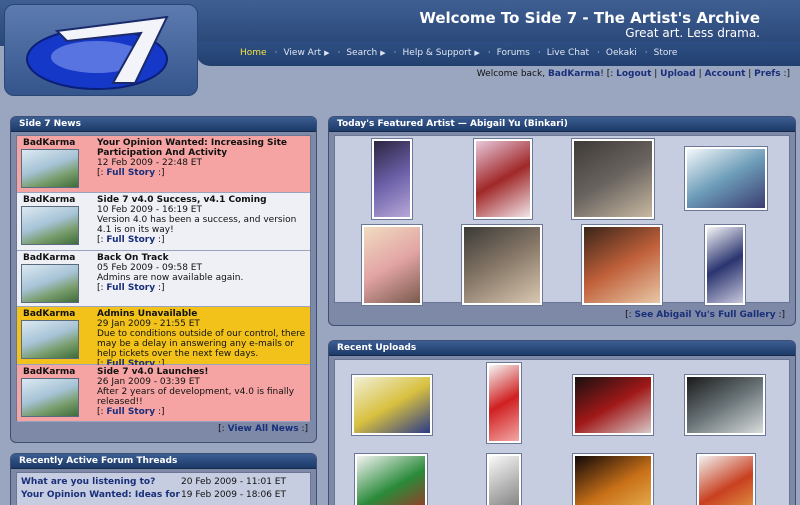 The height and width of the screenshot is (505, 800). Describe the element at coordinates (513, 53) in the screenshot. I see `nav-forums: Forums` at that location.